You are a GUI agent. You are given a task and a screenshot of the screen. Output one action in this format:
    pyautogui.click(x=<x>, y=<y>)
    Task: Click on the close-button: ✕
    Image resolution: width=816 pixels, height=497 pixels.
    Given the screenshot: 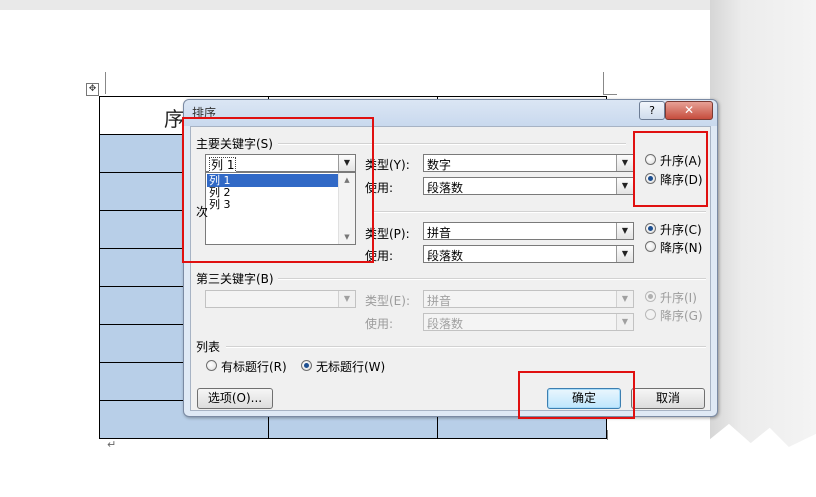 What is the action you would take?
    pyautogui.click(x=689, y=110)
    